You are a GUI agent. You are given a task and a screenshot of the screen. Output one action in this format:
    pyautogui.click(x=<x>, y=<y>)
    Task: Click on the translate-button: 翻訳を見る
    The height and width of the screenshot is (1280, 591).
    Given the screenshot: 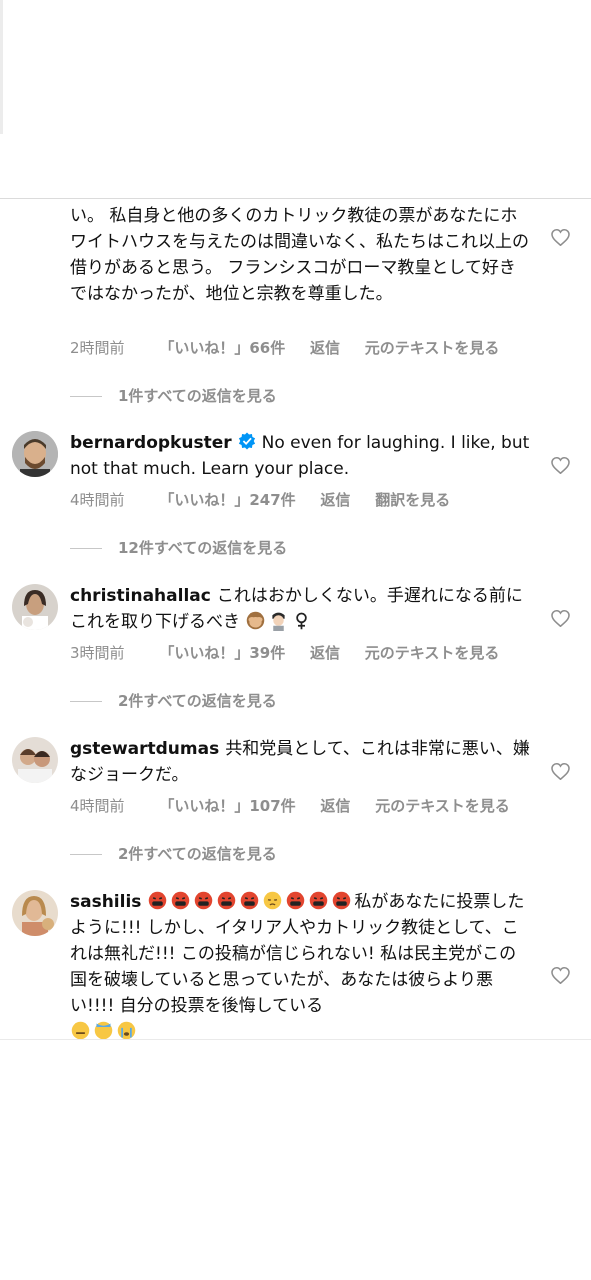 What is the action you would take?
    pyautogui.click(x=412, y=500)
    